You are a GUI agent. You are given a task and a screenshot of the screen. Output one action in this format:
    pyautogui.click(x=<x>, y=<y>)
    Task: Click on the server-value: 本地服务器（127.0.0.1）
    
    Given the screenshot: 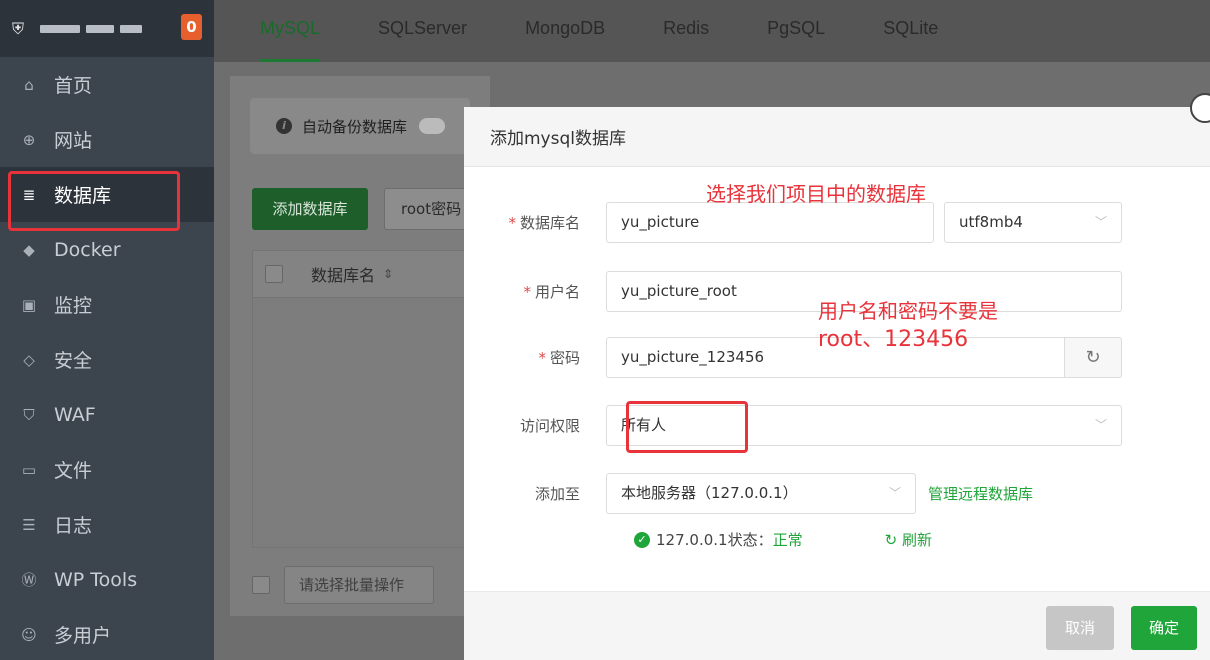 What is the action you would take?
    pyautogui.click(x=709, y=493)
    